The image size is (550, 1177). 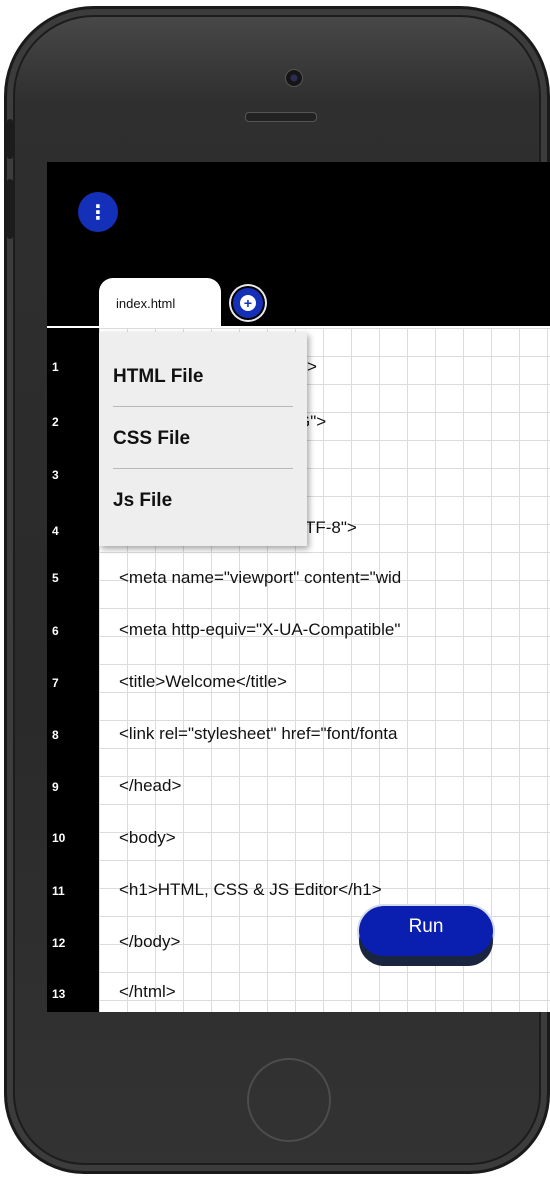 What do you see at coordinates (203, 501) in the screenshot?
I see `menu-item-js-file: Js File` at bounding box center [203, 501].